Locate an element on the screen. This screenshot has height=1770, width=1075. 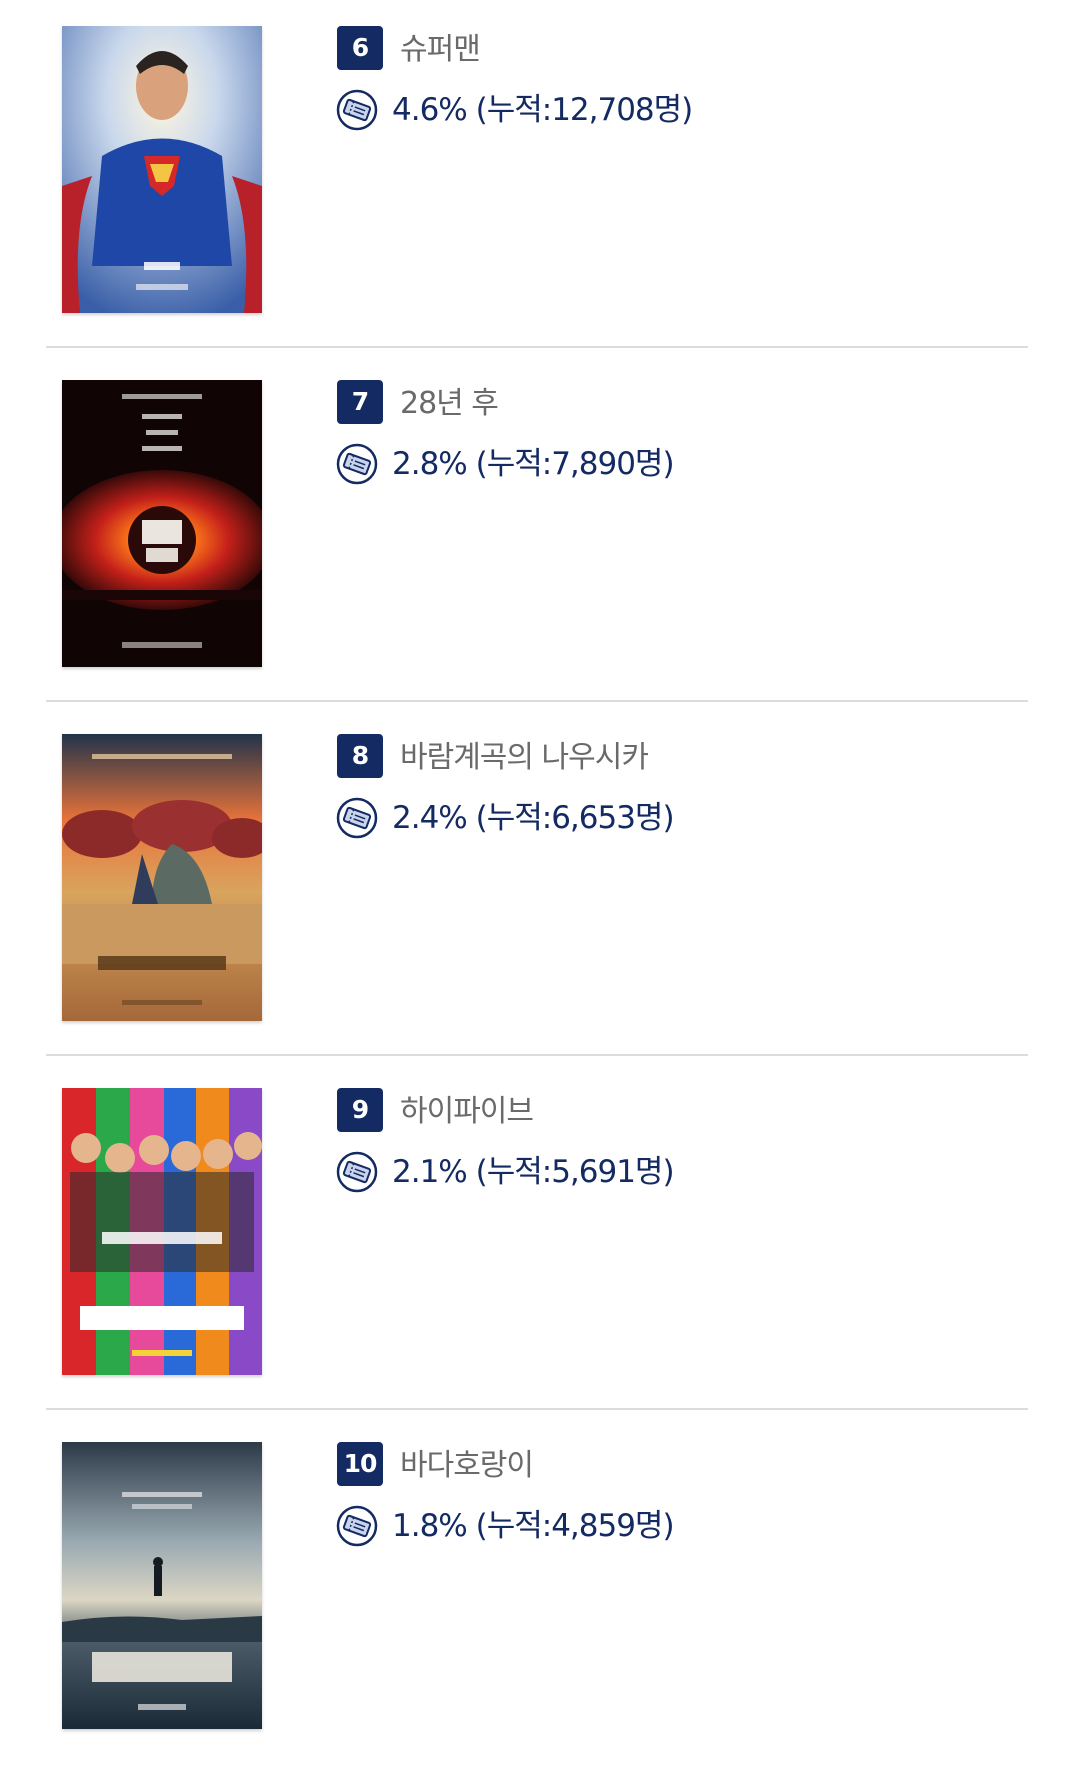
audience-share-stat: 2.8% (누적:7,890명) is located at coordinates (533, 464).